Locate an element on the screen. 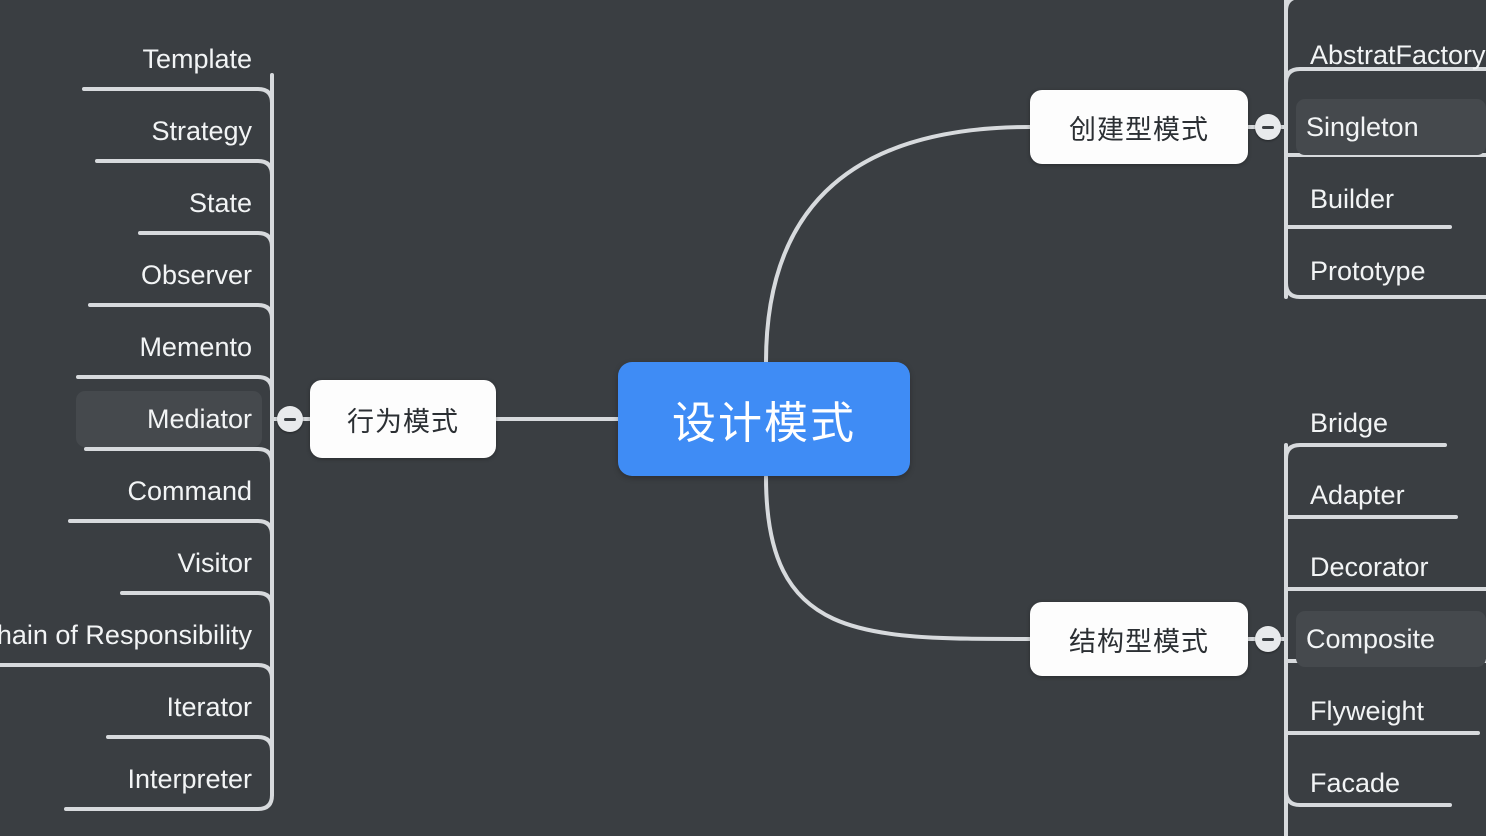 The height and width of the screenshot is (836, 1486). leaf-node-strategy: Strategy is located at coordinates (174, 131).